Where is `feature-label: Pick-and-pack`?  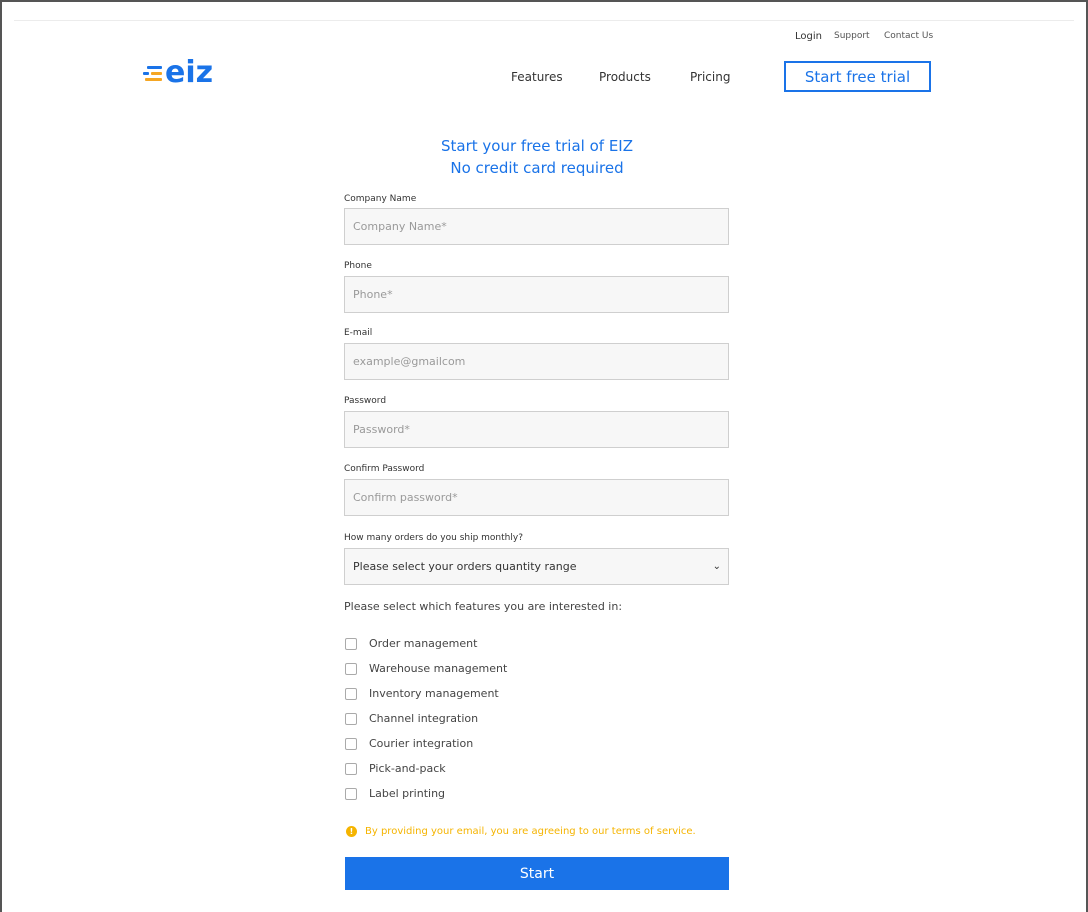 feature-label: Pick-and-pack is located at coordinates (407, 768).